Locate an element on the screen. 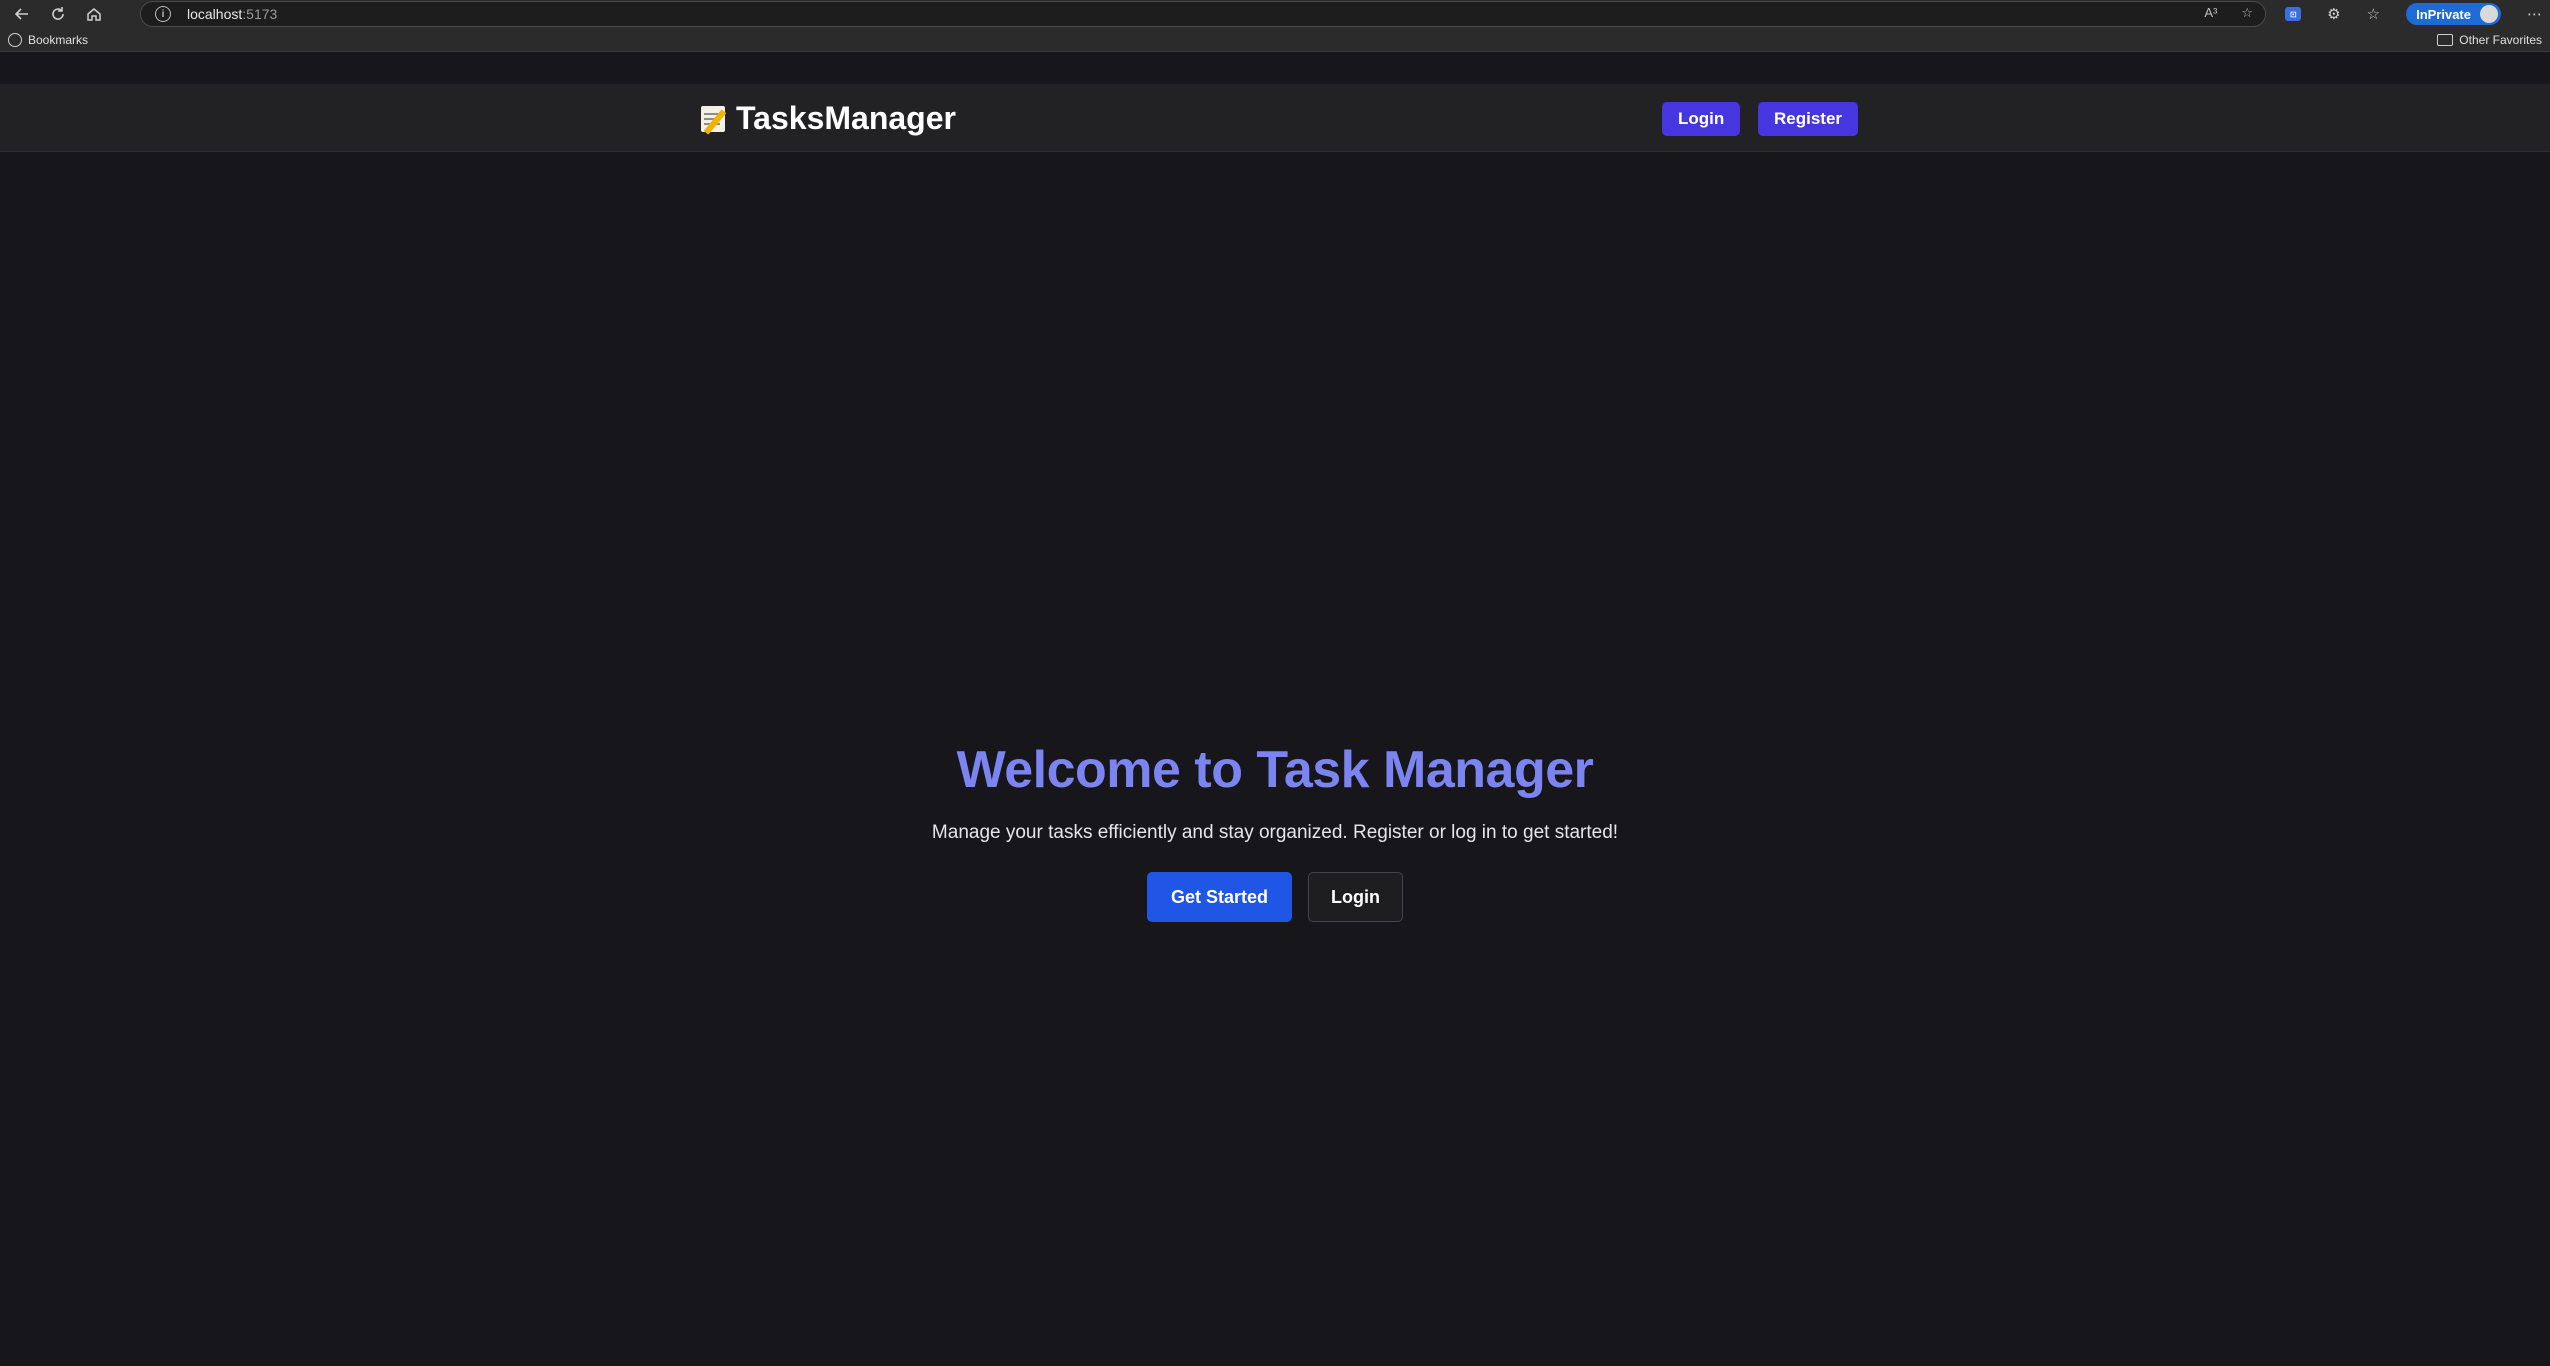 This screenshot has width=2550, height=1366. folder-icon is located at coordinates (2445, 39).